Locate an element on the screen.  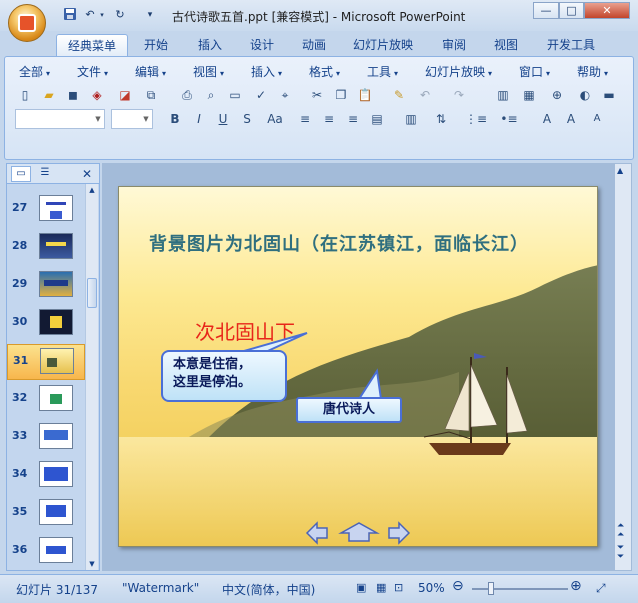
slide-icon: ▭ is located at coordinates (235, 95).